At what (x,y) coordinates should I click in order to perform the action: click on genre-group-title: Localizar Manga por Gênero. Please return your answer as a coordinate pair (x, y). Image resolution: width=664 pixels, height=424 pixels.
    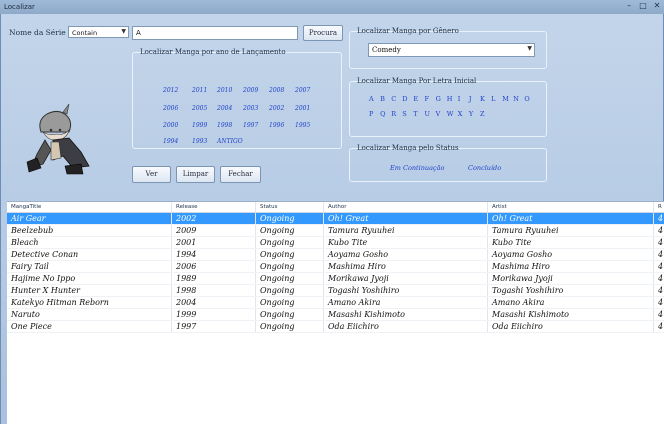
    Looking at the image, I should click on (408, 31).